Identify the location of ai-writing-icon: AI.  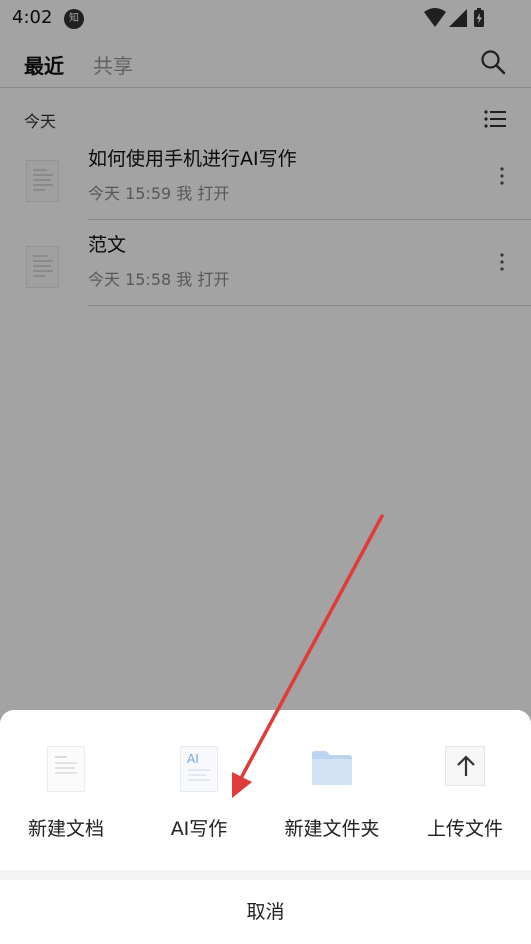
(199, 769).